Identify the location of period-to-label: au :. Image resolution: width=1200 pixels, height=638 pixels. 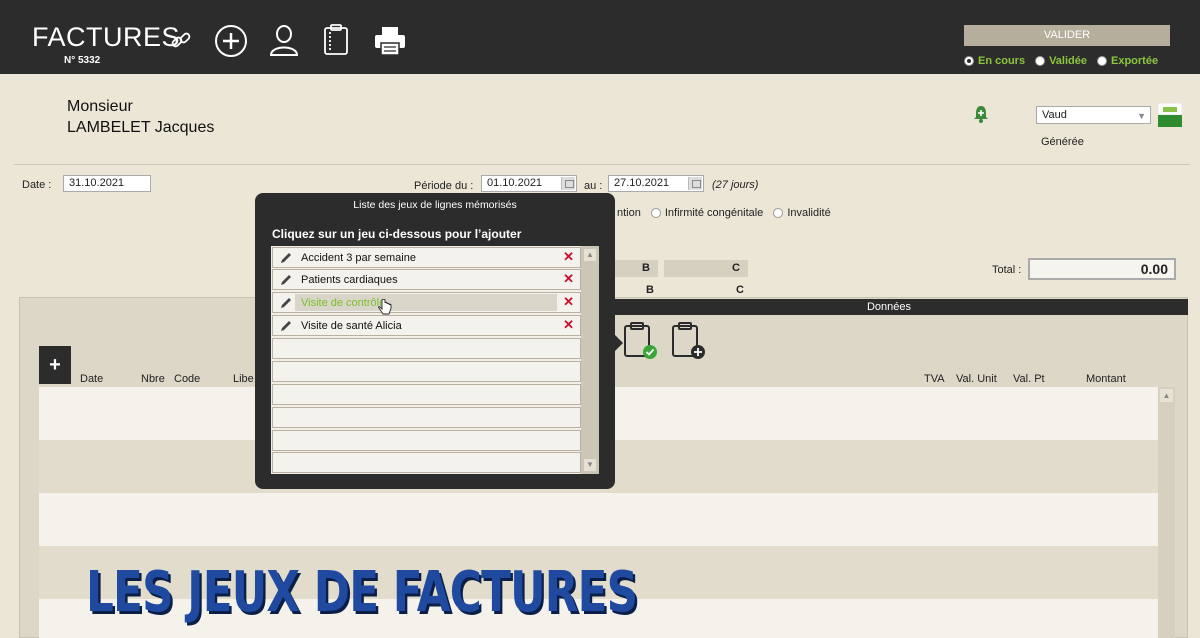
(593, 186).